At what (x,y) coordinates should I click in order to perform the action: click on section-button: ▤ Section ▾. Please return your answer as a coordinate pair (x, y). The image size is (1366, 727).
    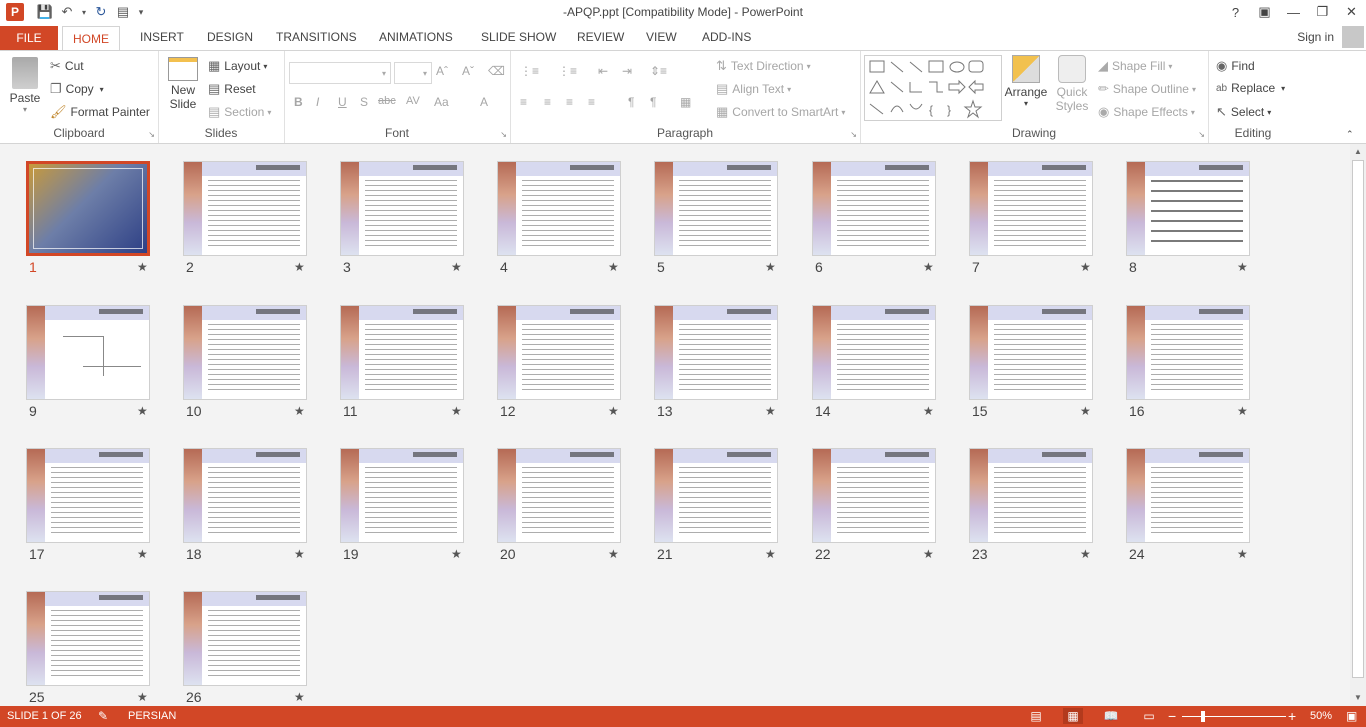
    Looking at the image, I should click on (239, 112).